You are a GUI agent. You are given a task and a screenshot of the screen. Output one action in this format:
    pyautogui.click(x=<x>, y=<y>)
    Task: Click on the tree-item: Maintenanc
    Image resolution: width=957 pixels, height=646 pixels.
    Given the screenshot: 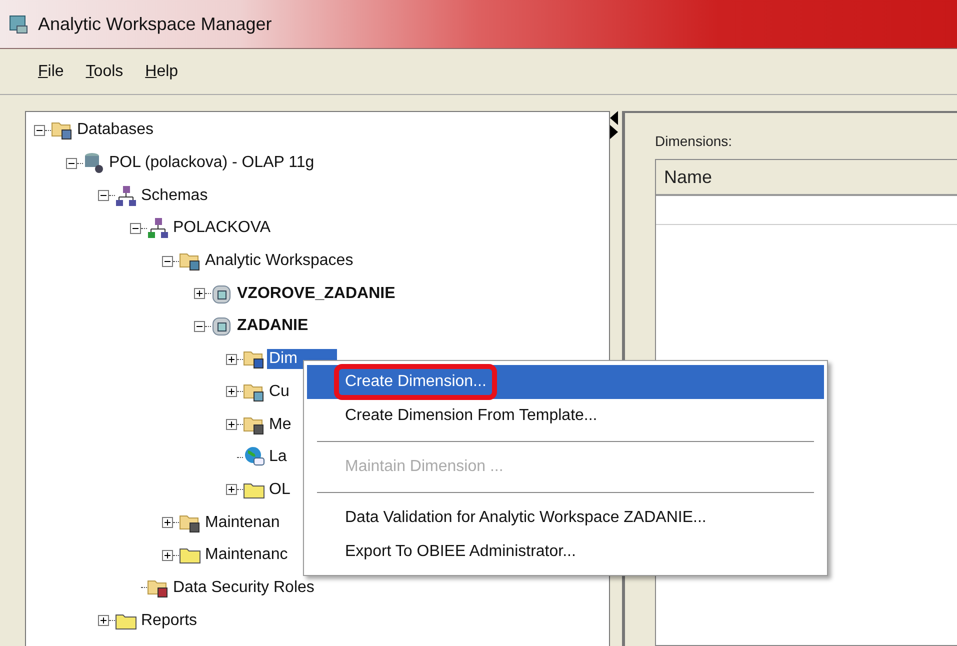 What is the action you would take?
    pyautogui.click(x=246, y=555)
    